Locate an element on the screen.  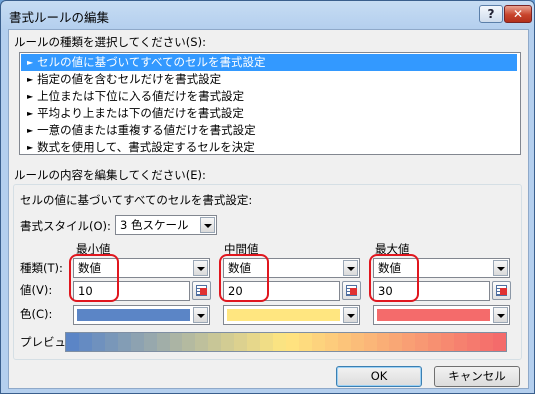
mid-cell-reference-button is located at coordinates (351, 290).